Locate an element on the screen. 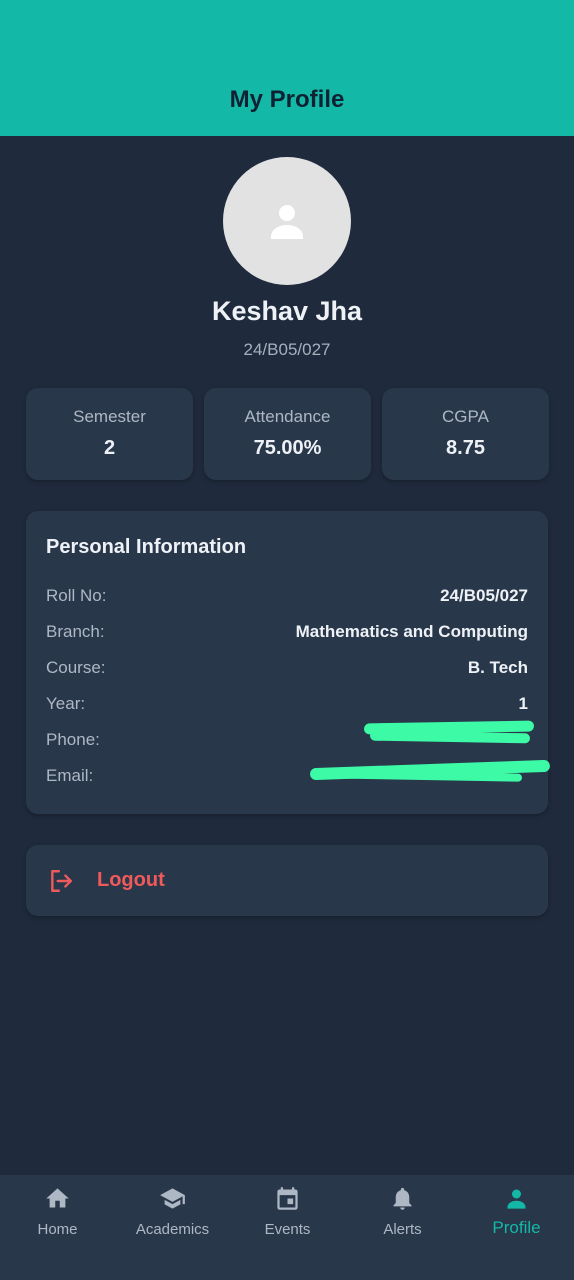 Image resolution: width=574 pixels, height=1280 pixels. page-title: My Profile is located at coordinates (287, 99).